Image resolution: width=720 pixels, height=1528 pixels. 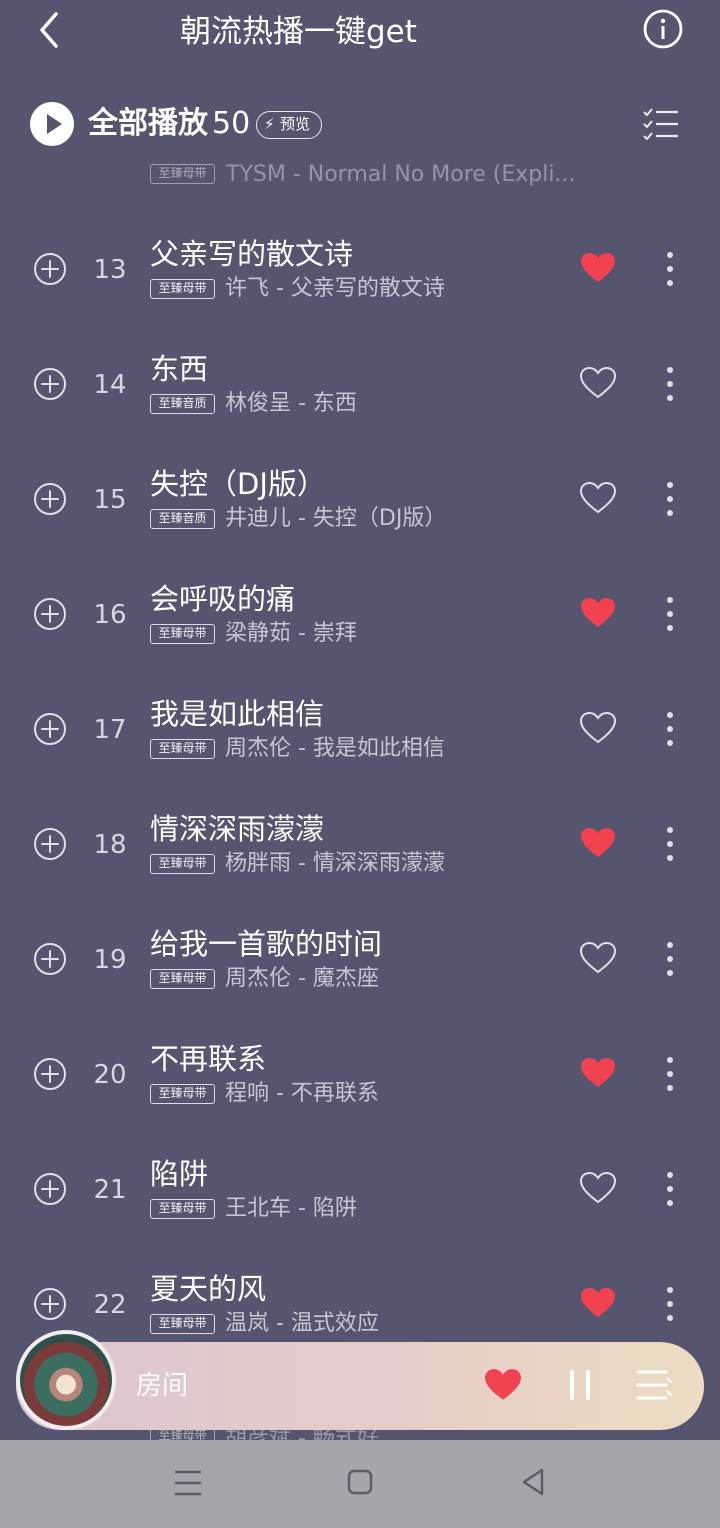 I want to click on song-index: 14, so click(x=110, y=385).